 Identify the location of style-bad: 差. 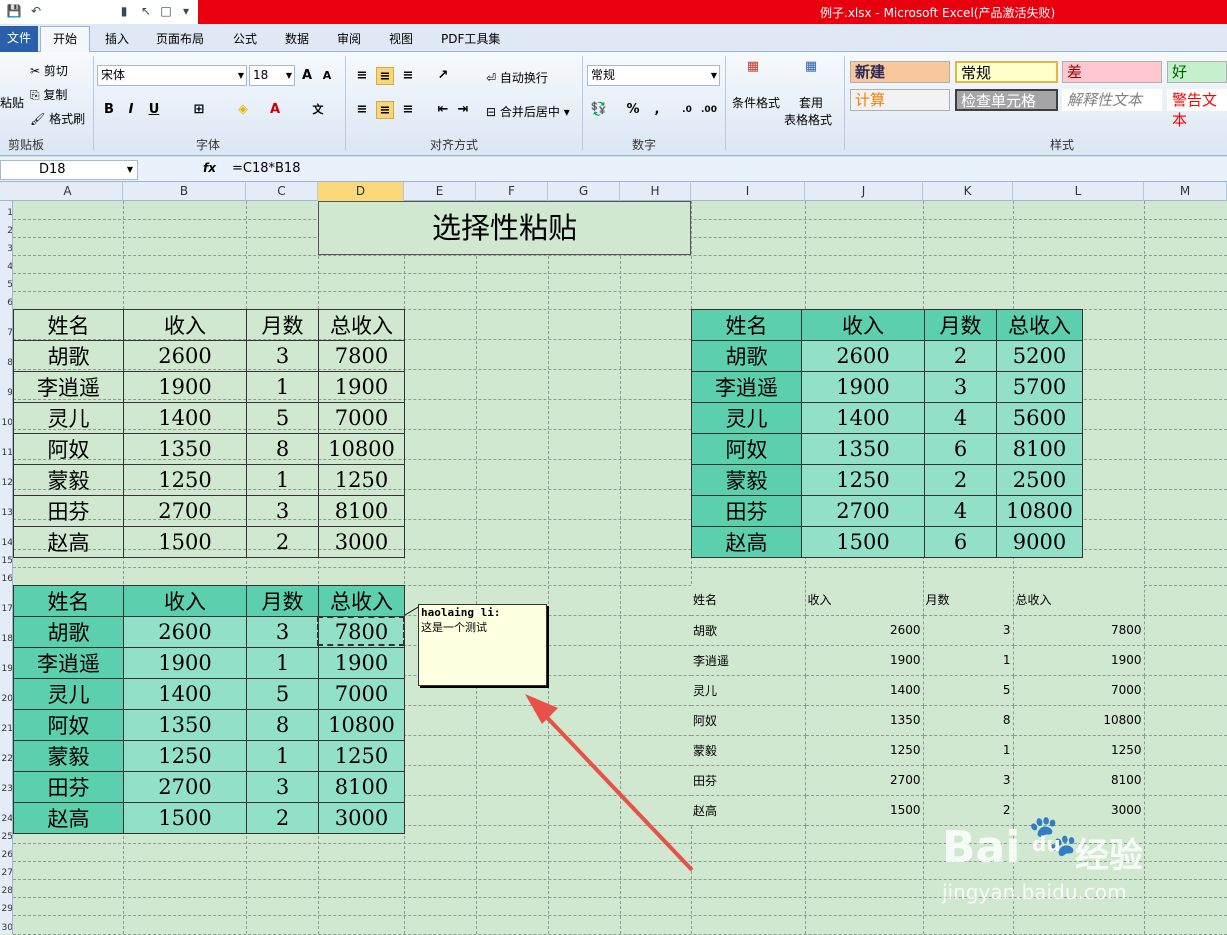
(1112, 72).